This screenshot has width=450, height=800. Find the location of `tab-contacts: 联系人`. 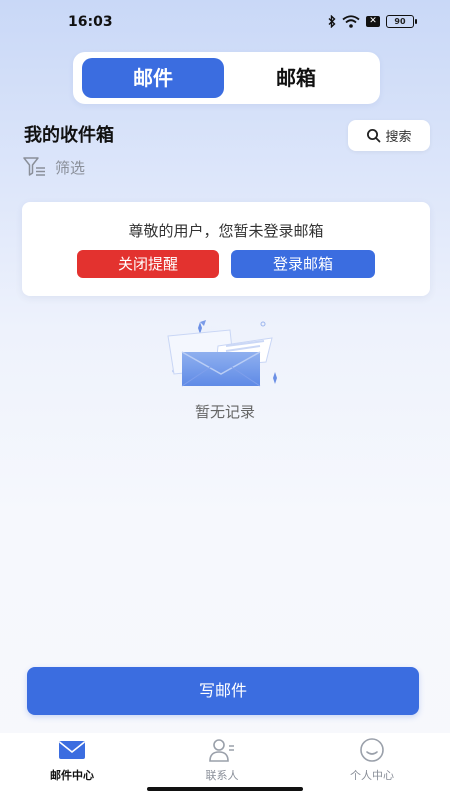

tab-contacts: 联系人 is located at coordinates (222, 762).